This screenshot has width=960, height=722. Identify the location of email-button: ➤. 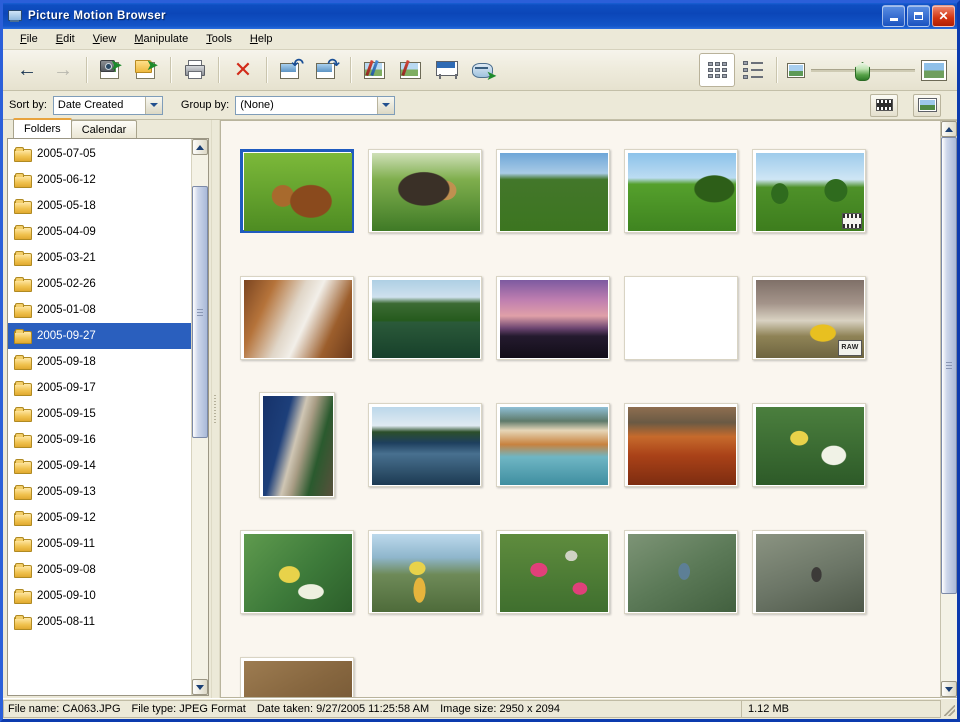
(483, 70).